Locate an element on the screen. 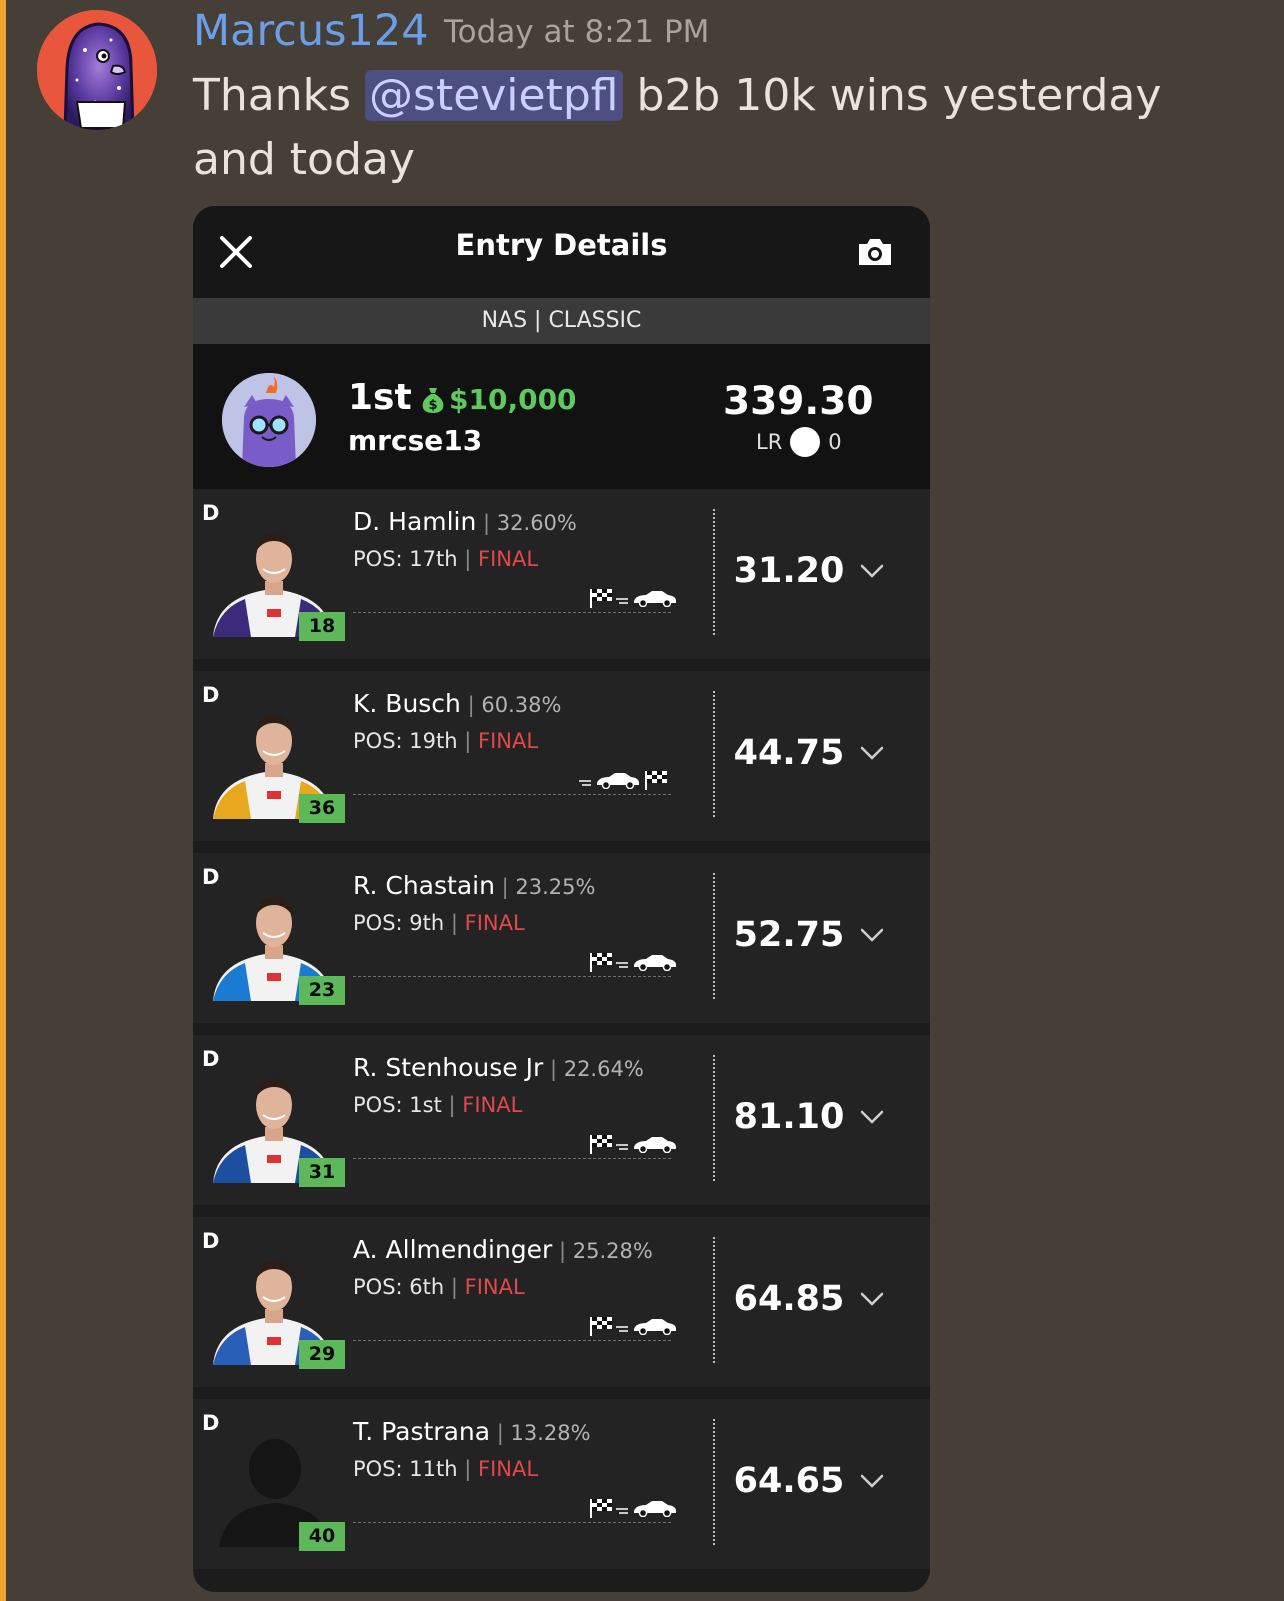 The width and height of the screenshot is (1284, 1601). author-name: Marcus124 is located at coordinates (311, 31).